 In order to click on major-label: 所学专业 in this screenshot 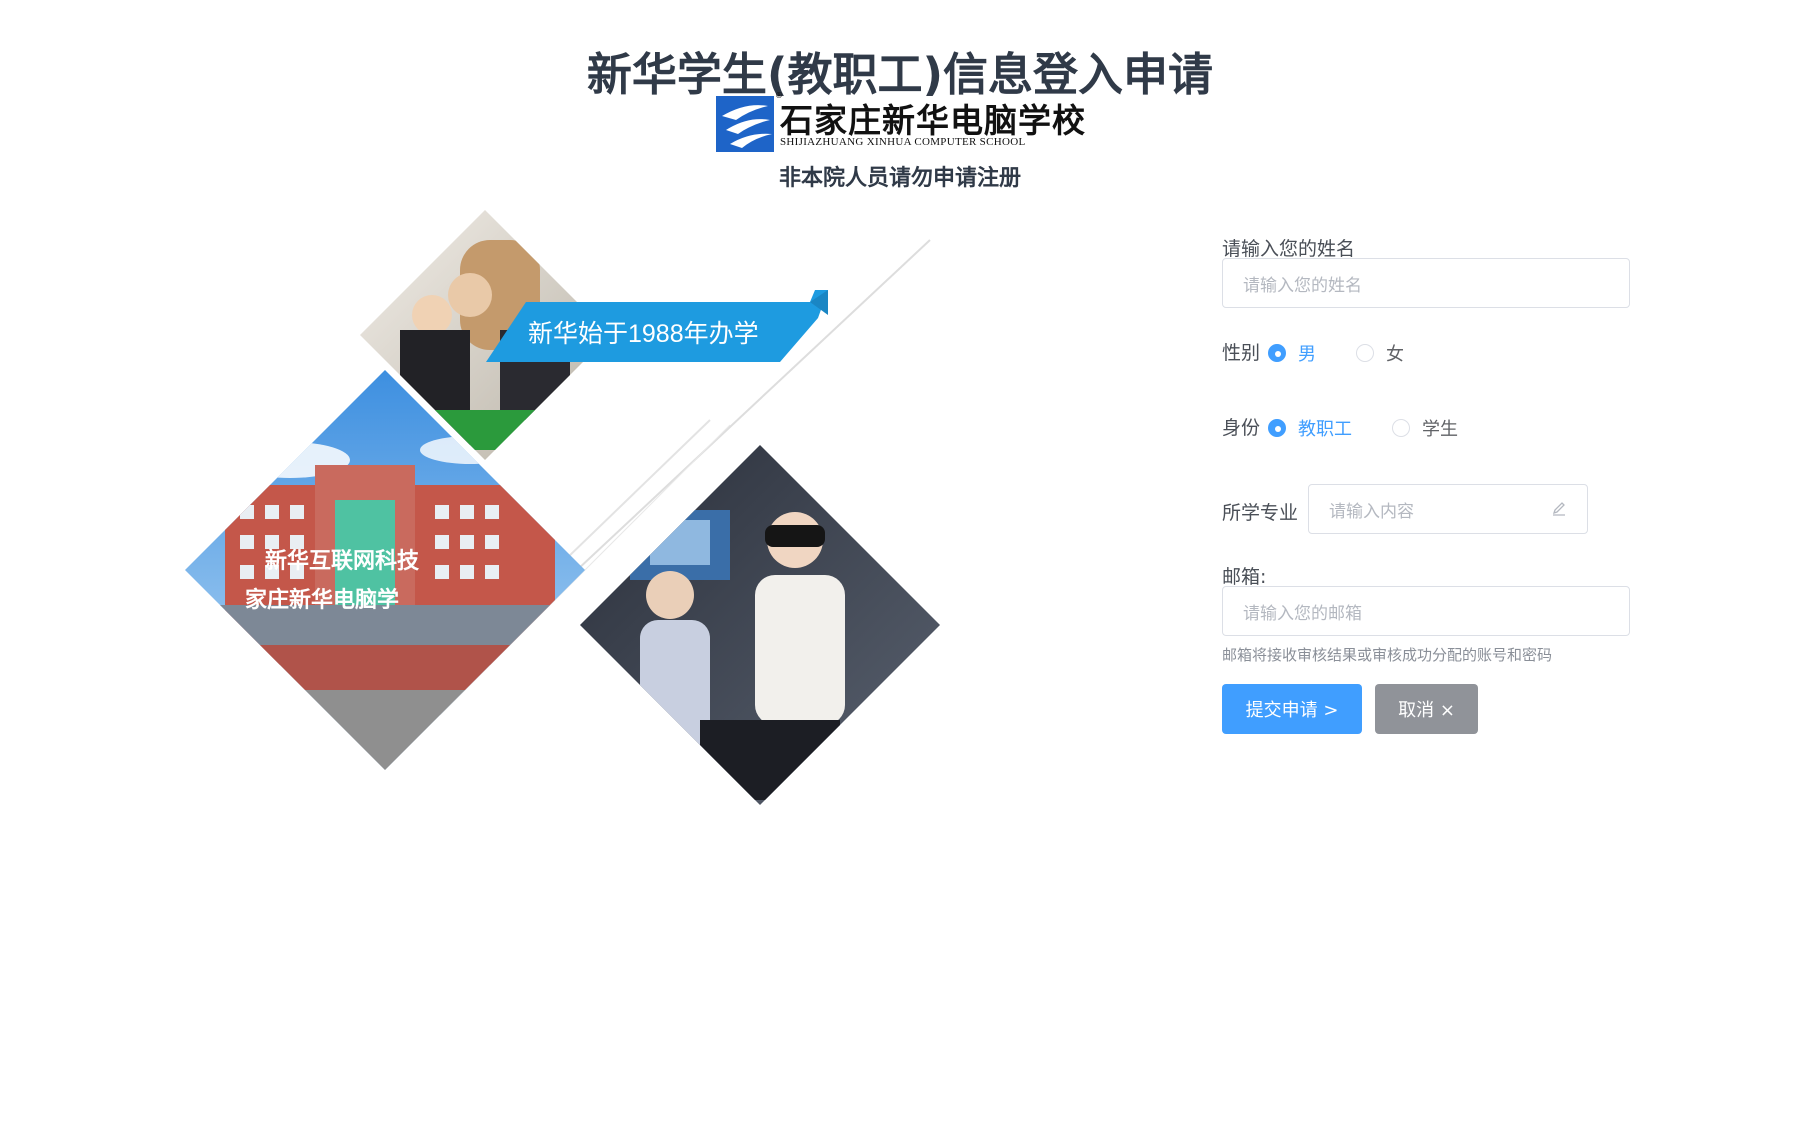, I will do `click(1260, 513)`.